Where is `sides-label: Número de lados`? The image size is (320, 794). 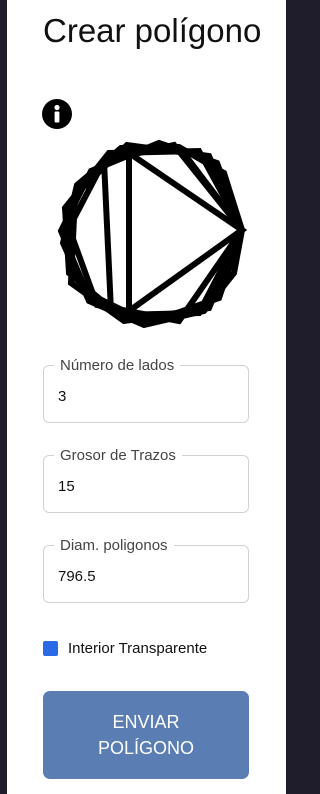
sides-label: Número de lados is located at coordinates (117, 366).